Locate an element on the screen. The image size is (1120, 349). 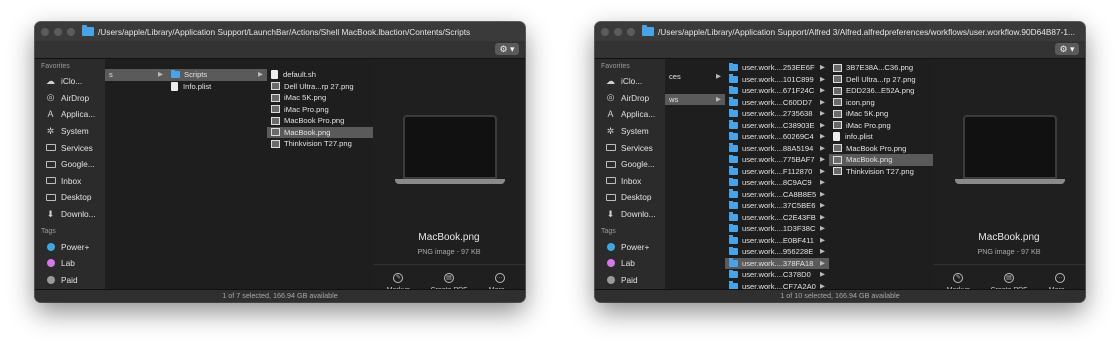
file-row: user.work....C38903E ▶ is located at coordinates (777, 126).